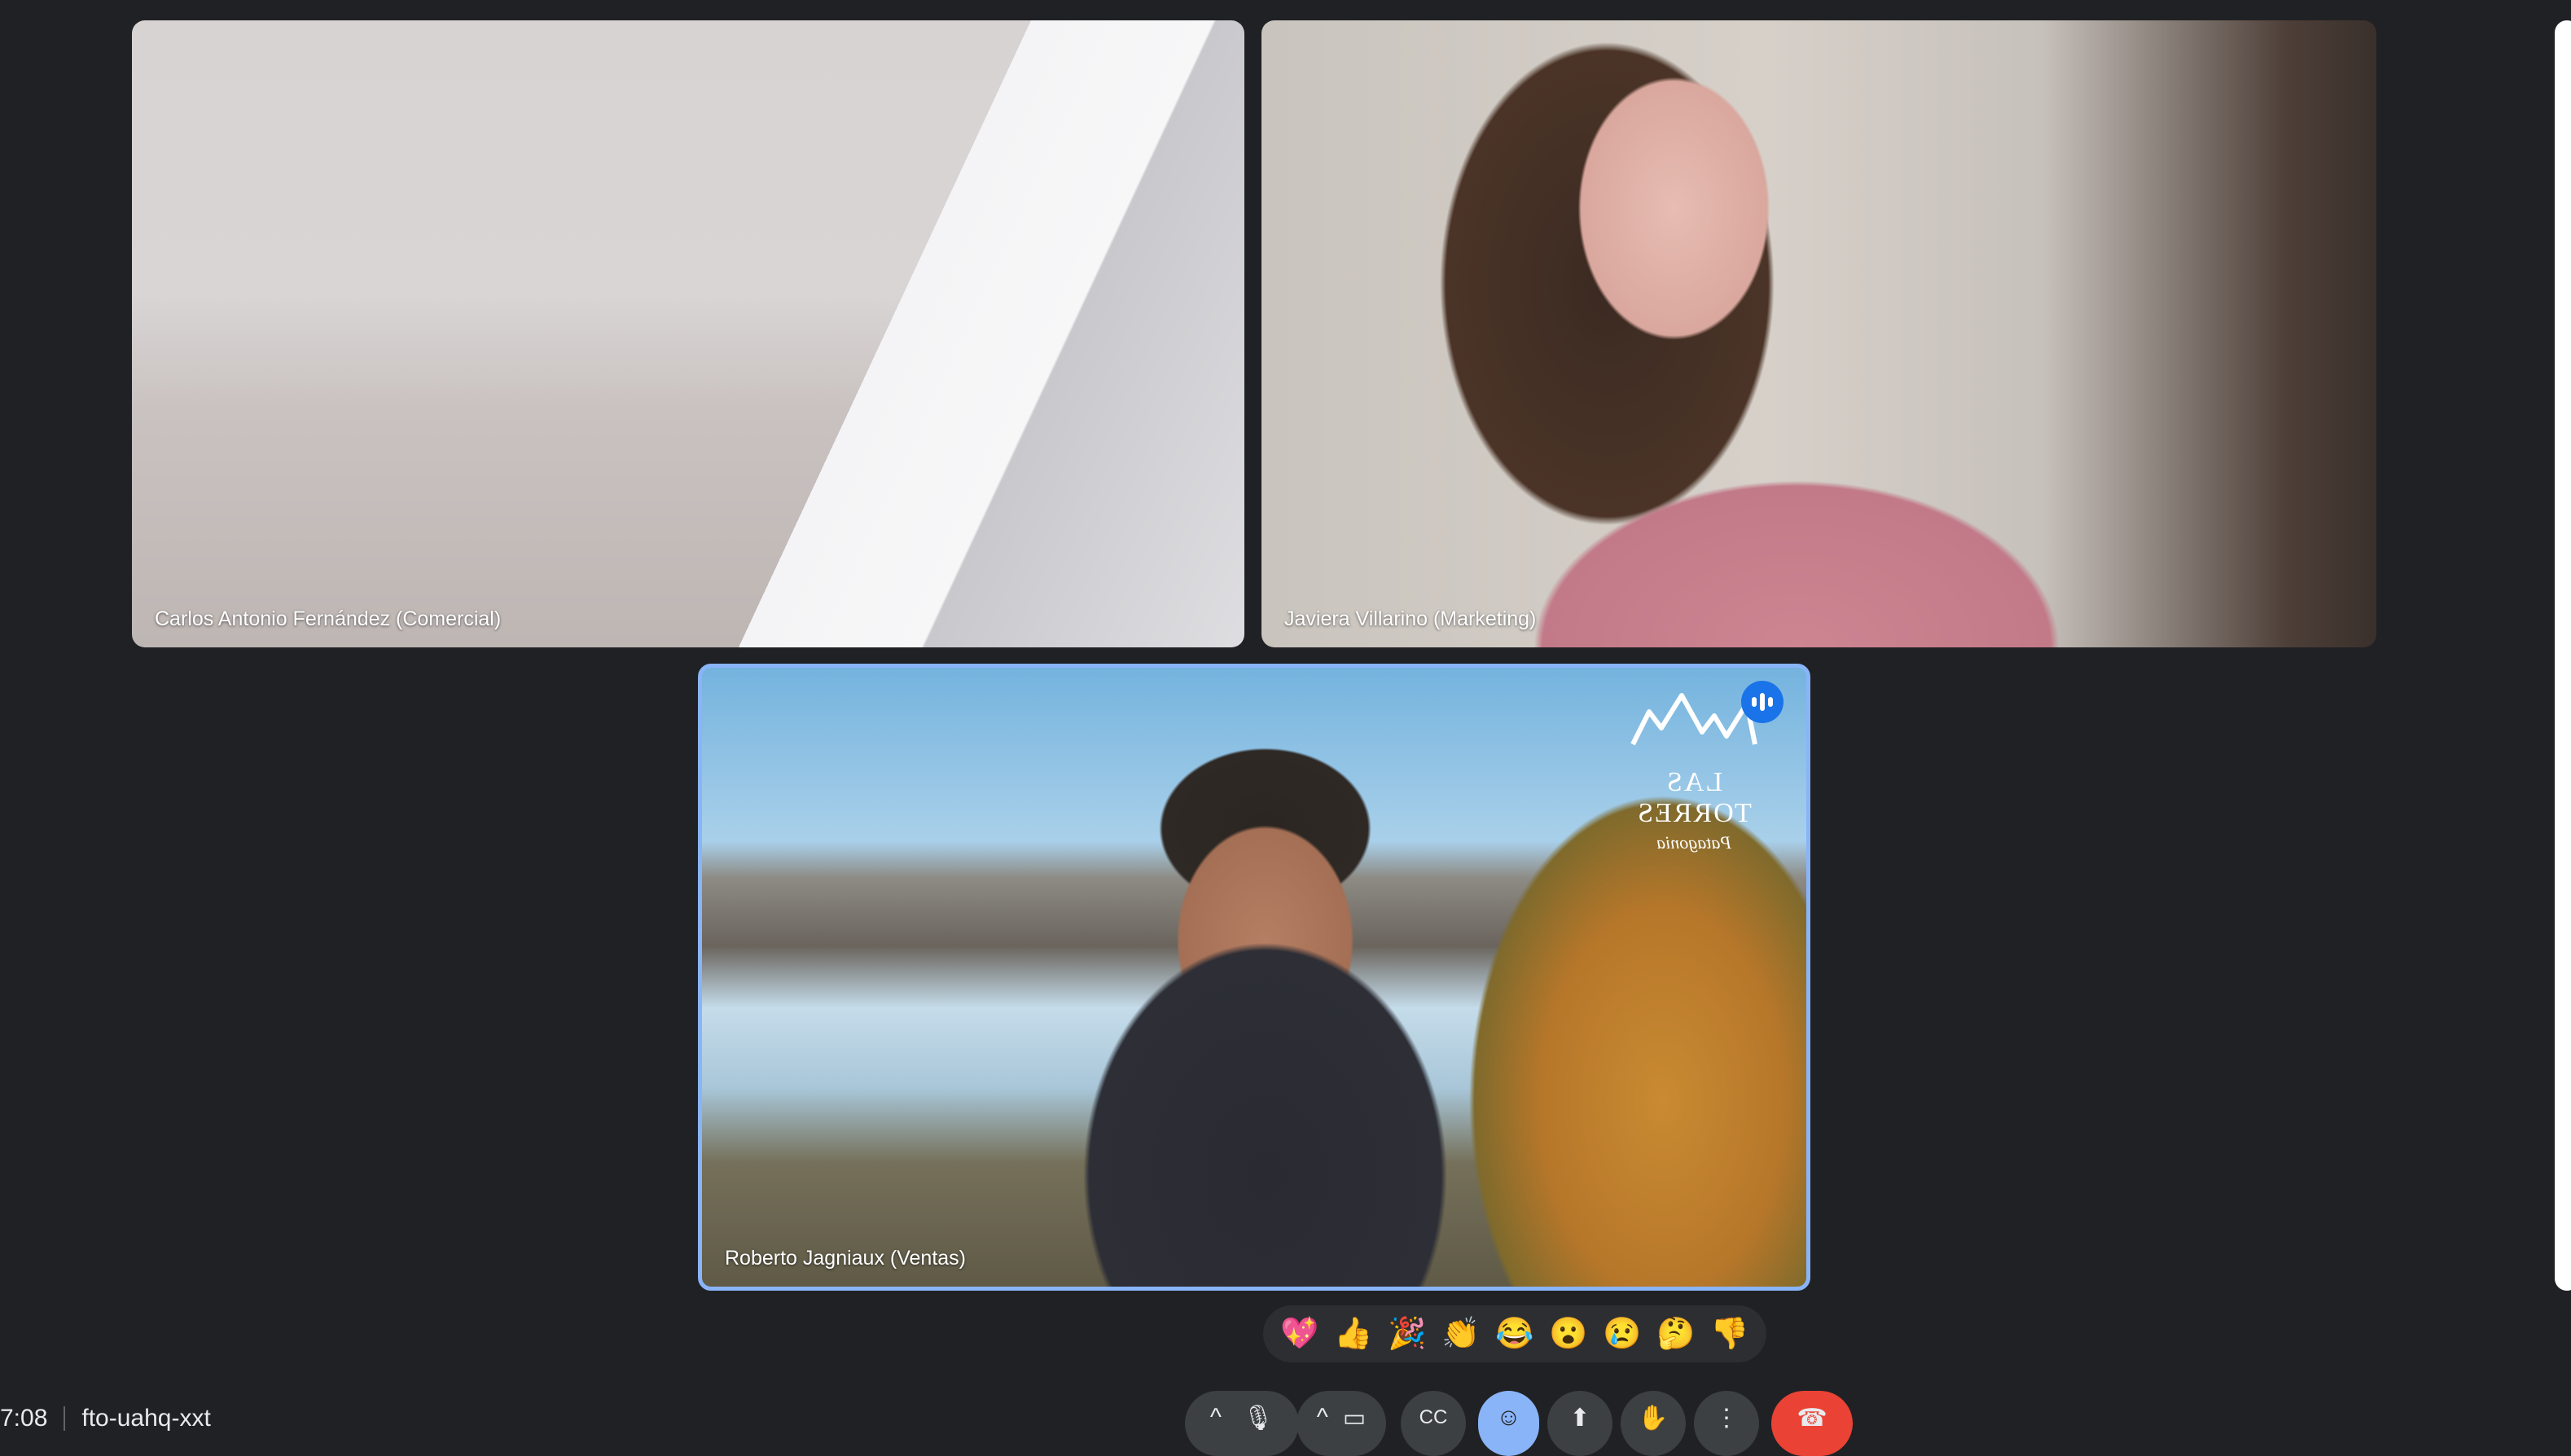 Image resolution: width=2571 pixels, height=1456 pixels. What do you see at coordinates (146, 1418) in the screenshot?
I see `meeting-code: fto-uahq-xxt` at bounding box center [146, 1418].